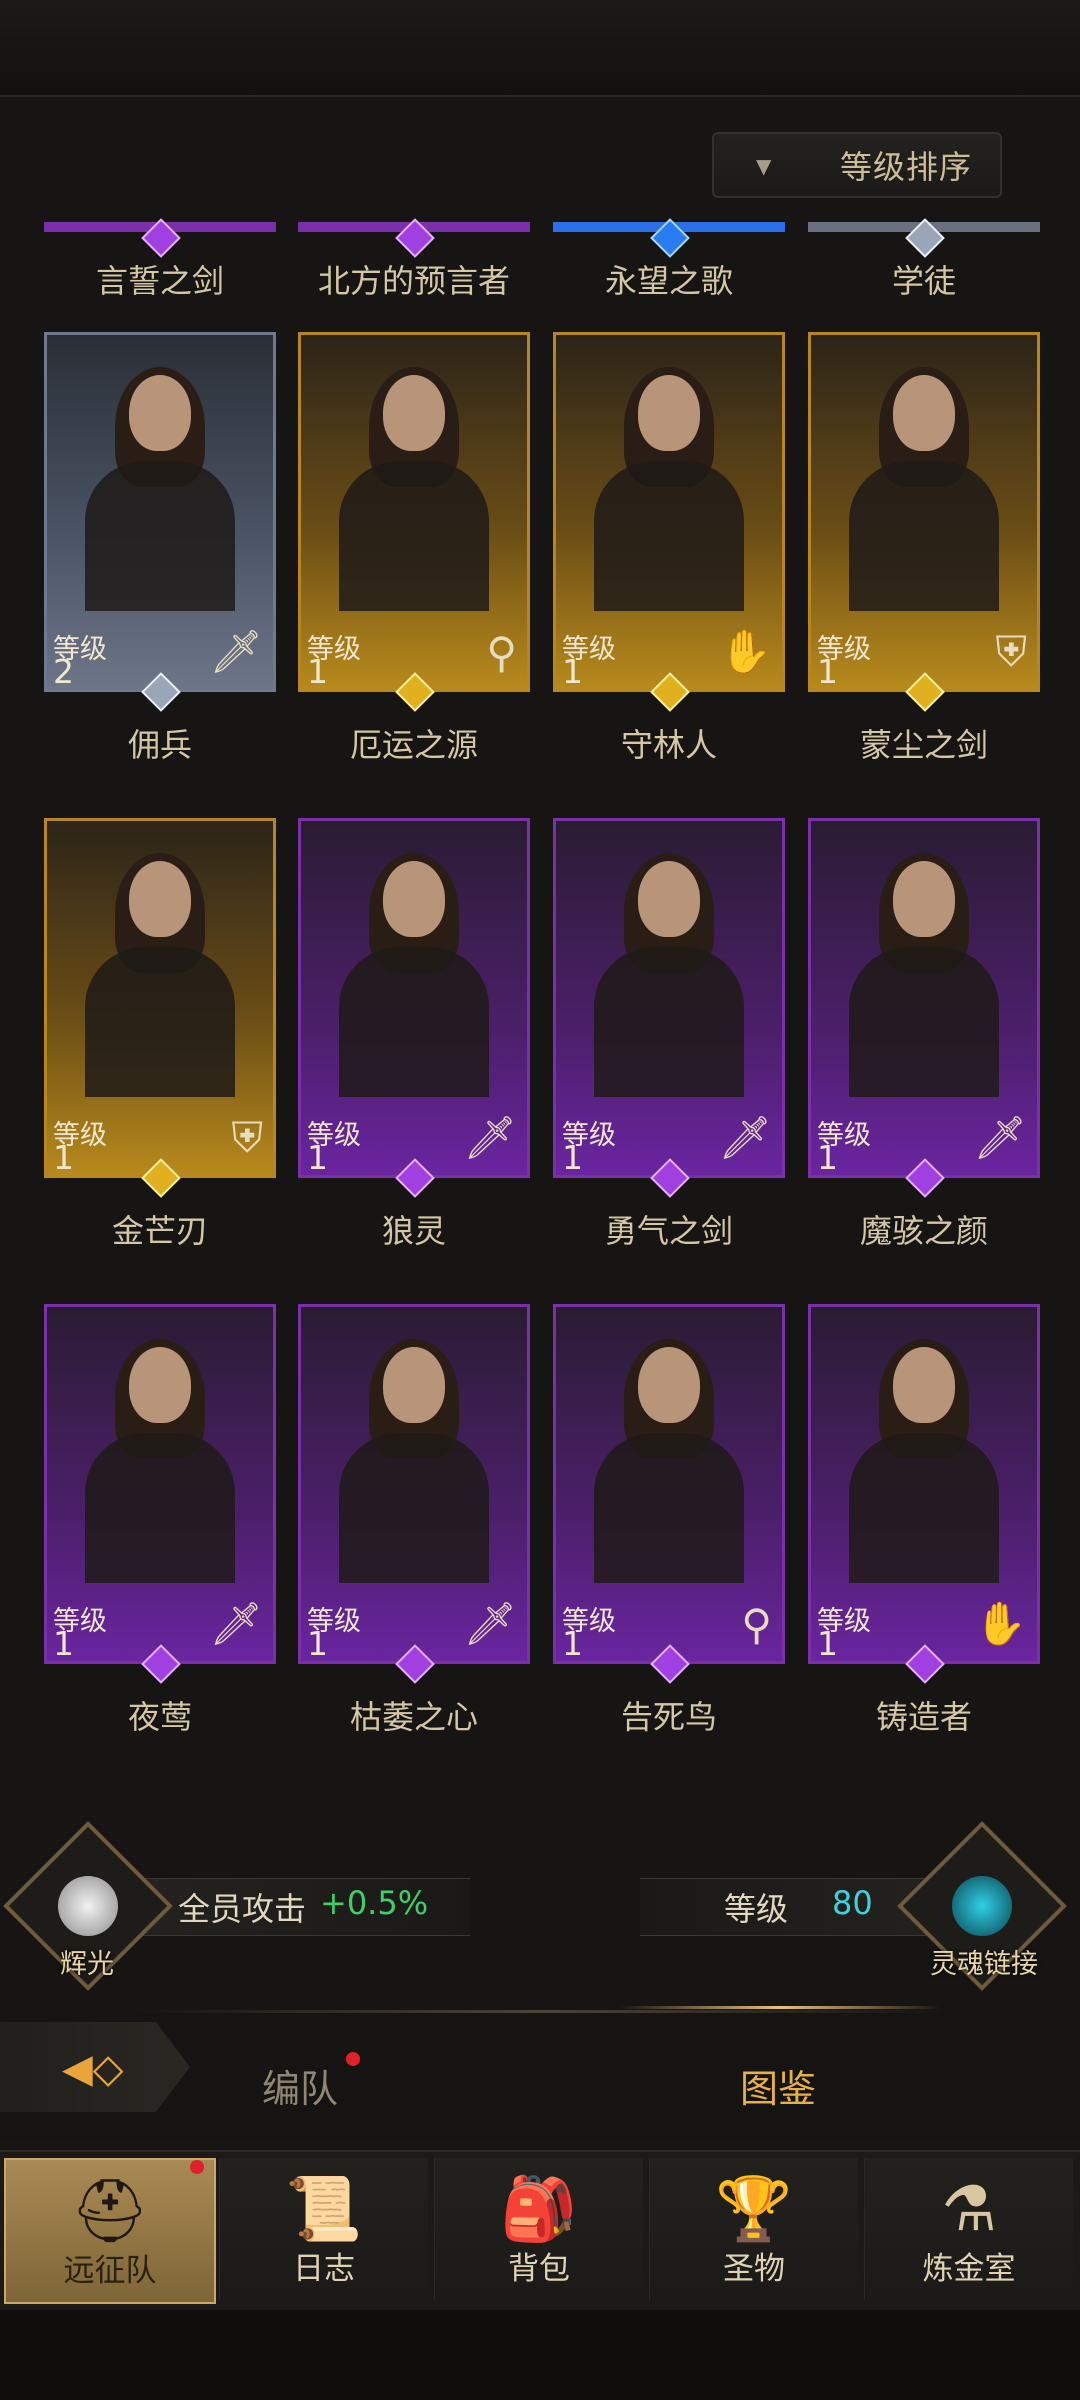  I want to click on nav-item: ⛑ 远征队, so click(110, 2231).